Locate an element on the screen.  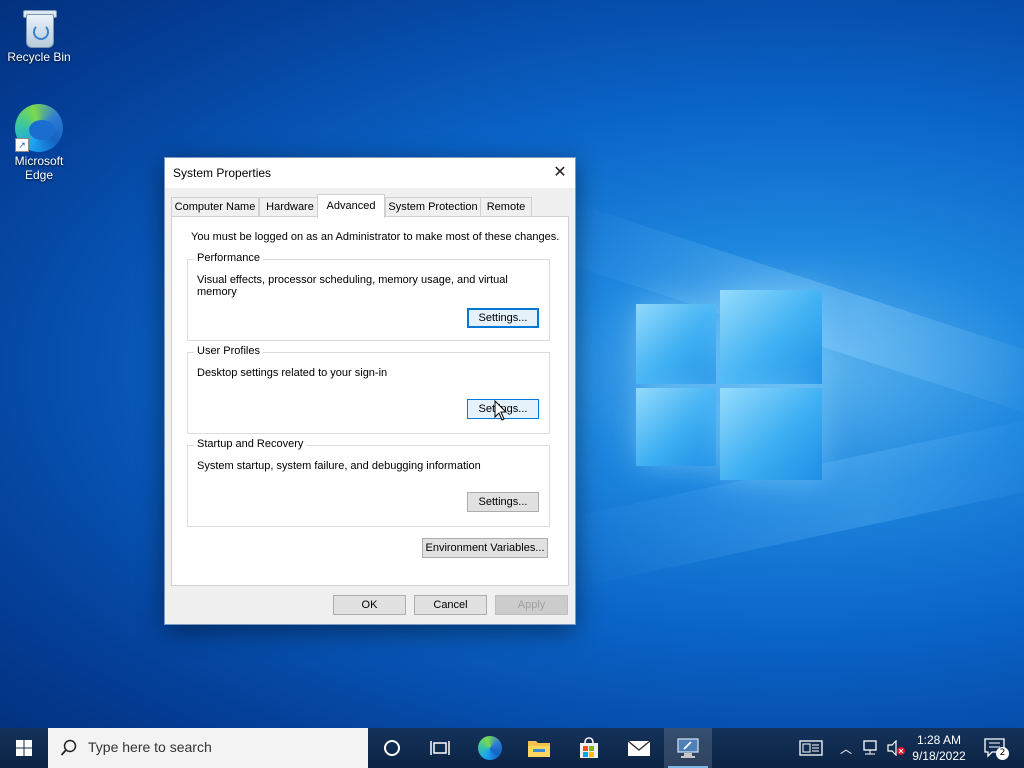
store-icon is located at coordinates (589, 747).